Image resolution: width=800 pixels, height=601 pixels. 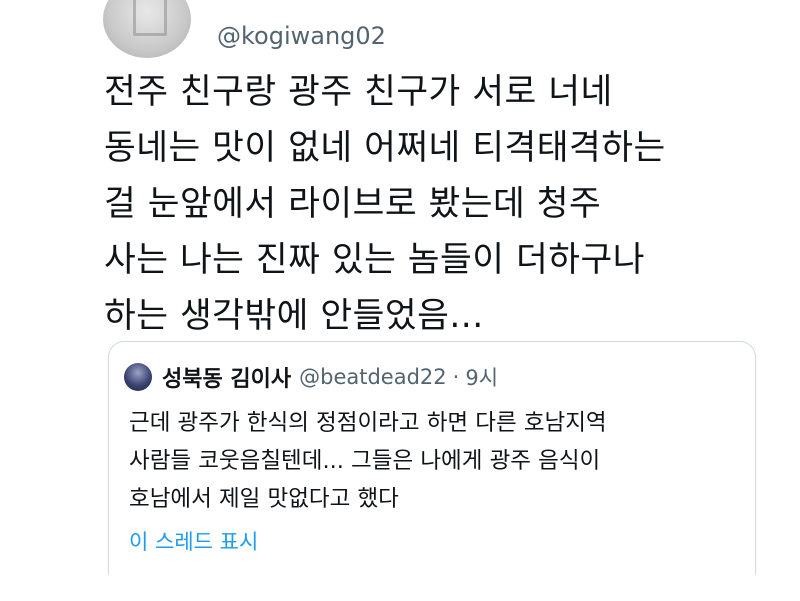 What do you see at coordinates (353, 204) in the screenshot?
I see `tweet-line: 걸 눈앞에서 라이브로 봤는데 청주` at bounding box center [353, 204].